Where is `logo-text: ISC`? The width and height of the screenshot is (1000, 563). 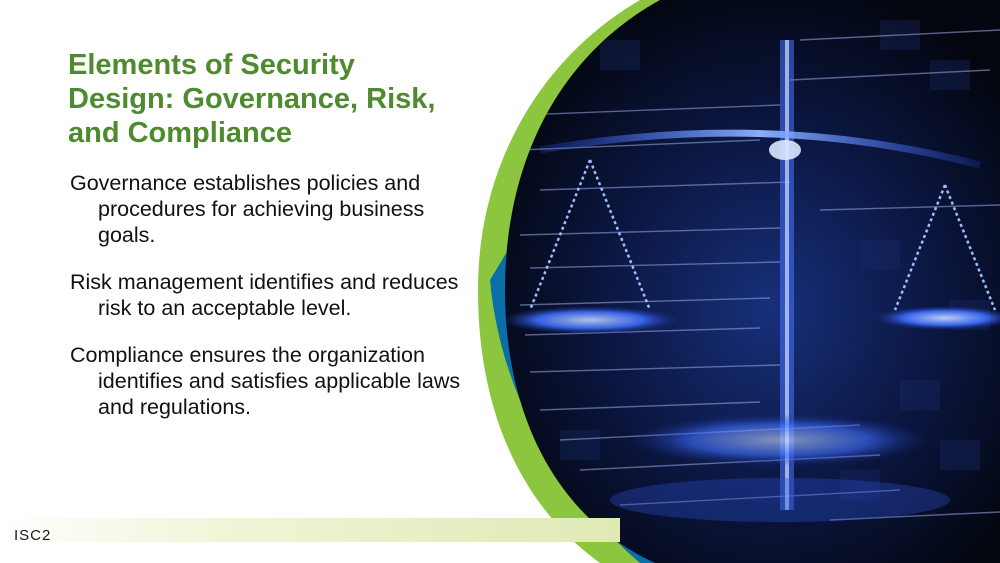
logo-text: ISC is located at coordinates (28, 535).